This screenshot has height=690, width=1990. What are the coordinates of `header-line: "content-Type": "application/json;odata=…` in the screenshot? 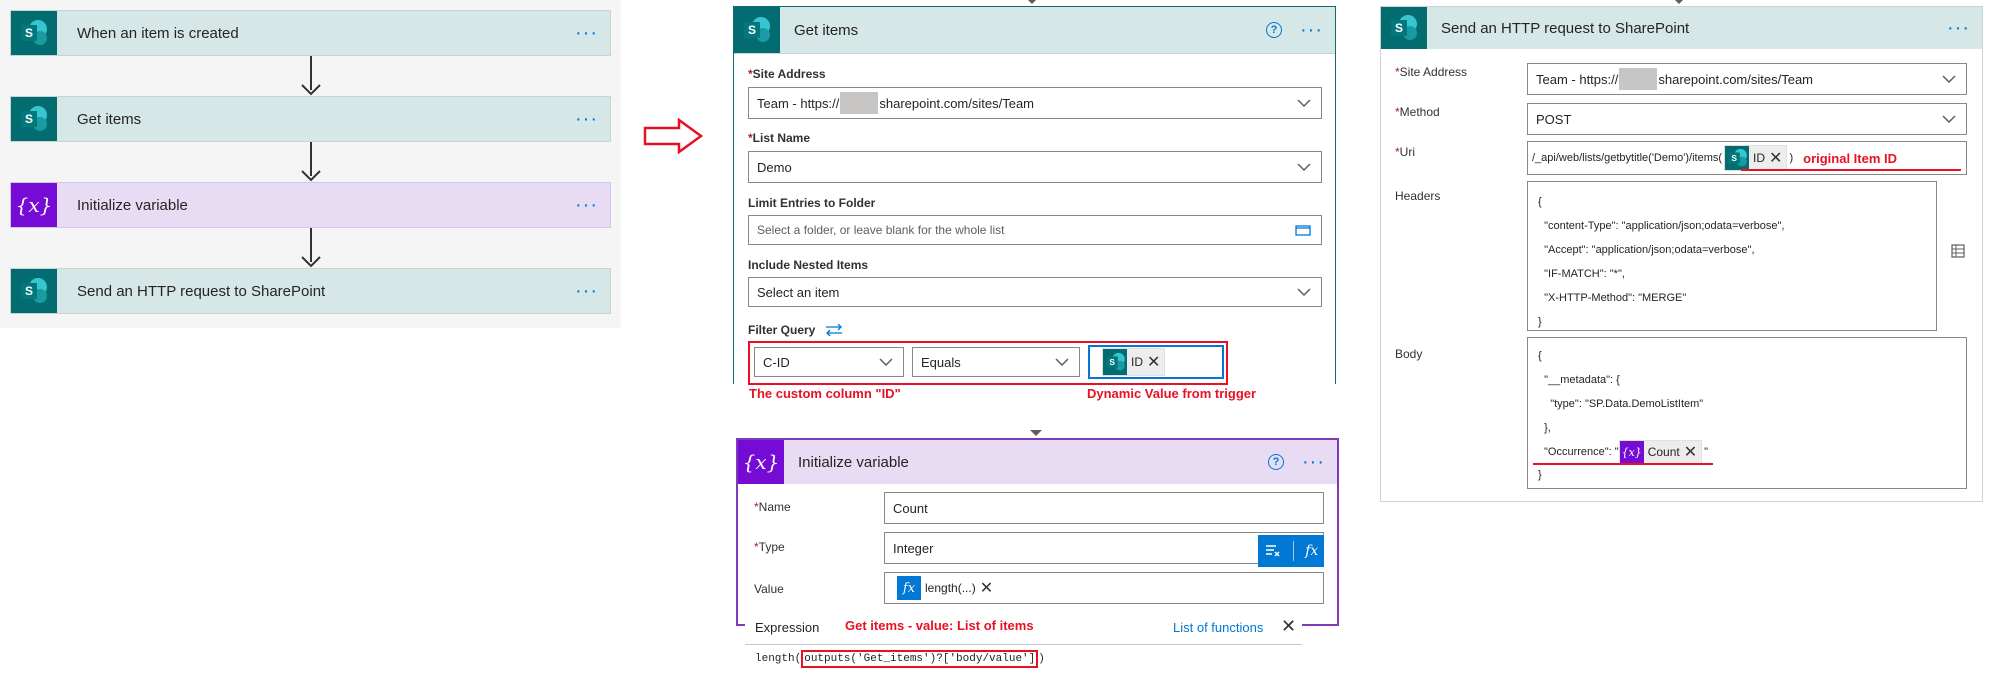 It's located at (1661, 226).